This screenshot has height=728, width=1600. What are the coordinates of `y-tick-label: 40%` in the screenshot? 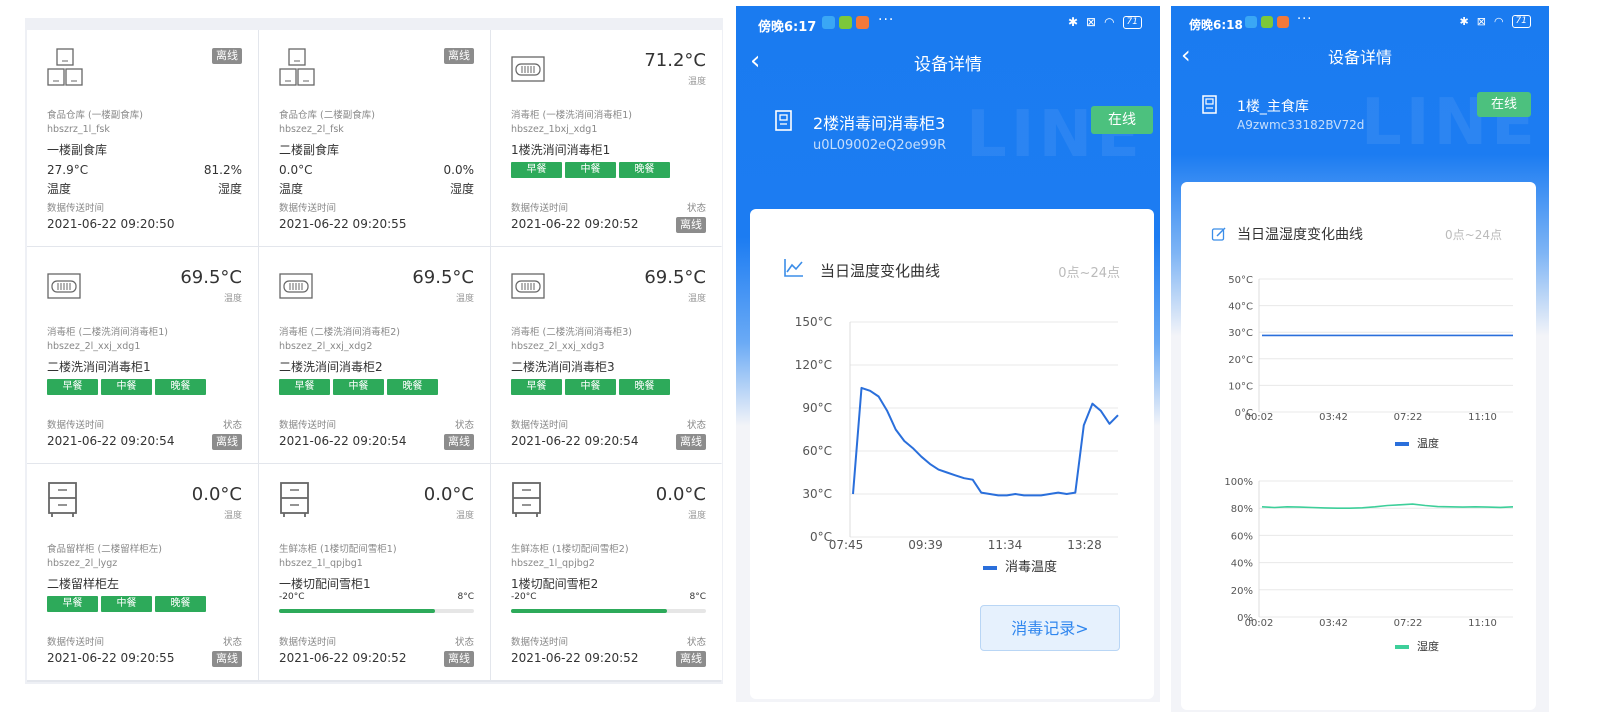 It's located at (1242, 564).